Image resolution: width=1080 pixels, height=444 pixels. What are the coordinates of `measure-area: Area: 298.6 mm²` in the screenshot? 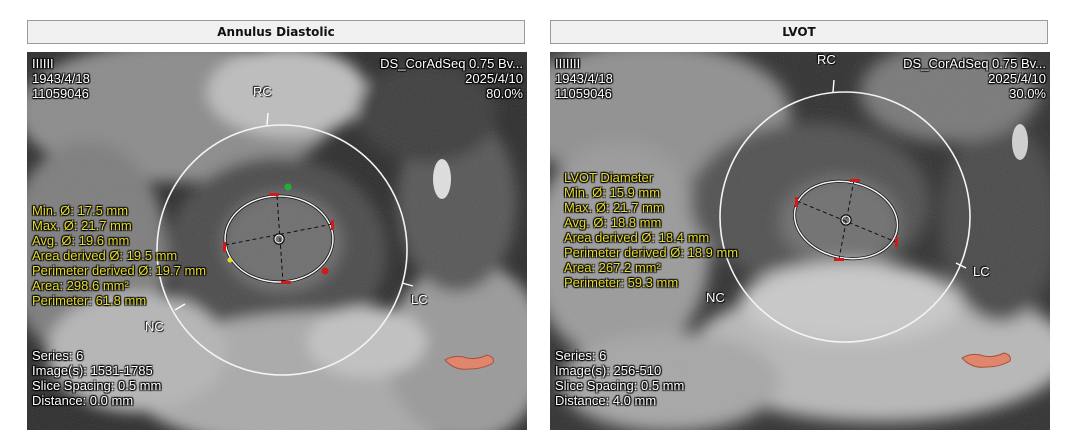 It's located at (80, 285).